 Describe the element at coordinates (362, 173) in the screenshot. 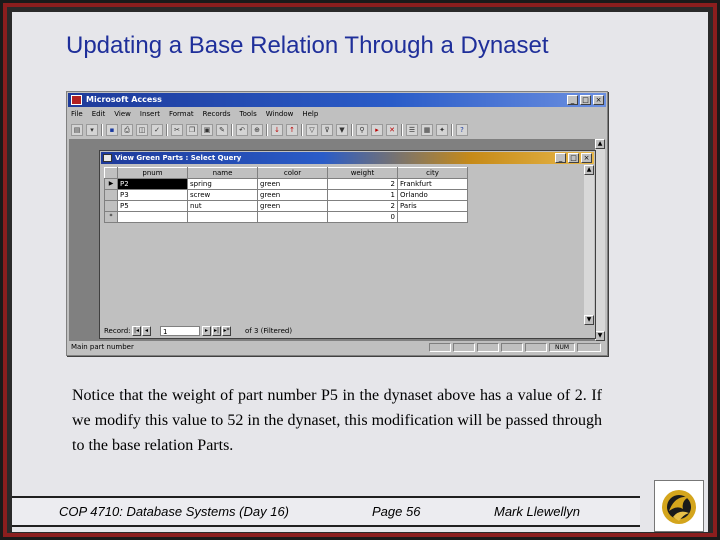

I see `column-header: weight` at that location.